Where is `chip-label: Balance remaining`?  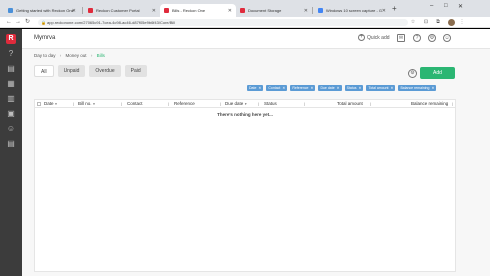 chip-label: Balance remaining is located at coordinates (415, 88).